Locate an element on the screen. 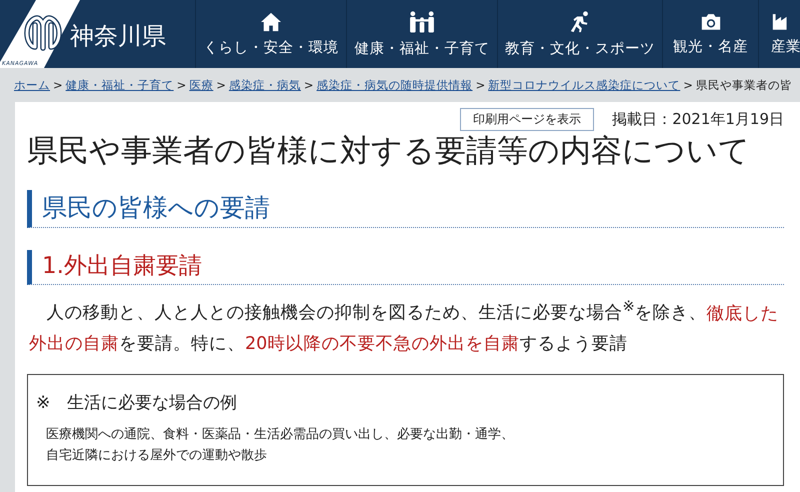  section-heading: 県民の皆様への要請 is located at coordinates (405, 209).